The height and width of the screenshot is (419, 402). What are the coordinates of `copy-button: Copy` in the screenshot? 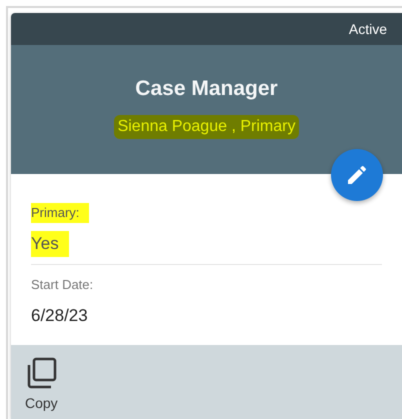 It's located at (41, 385).